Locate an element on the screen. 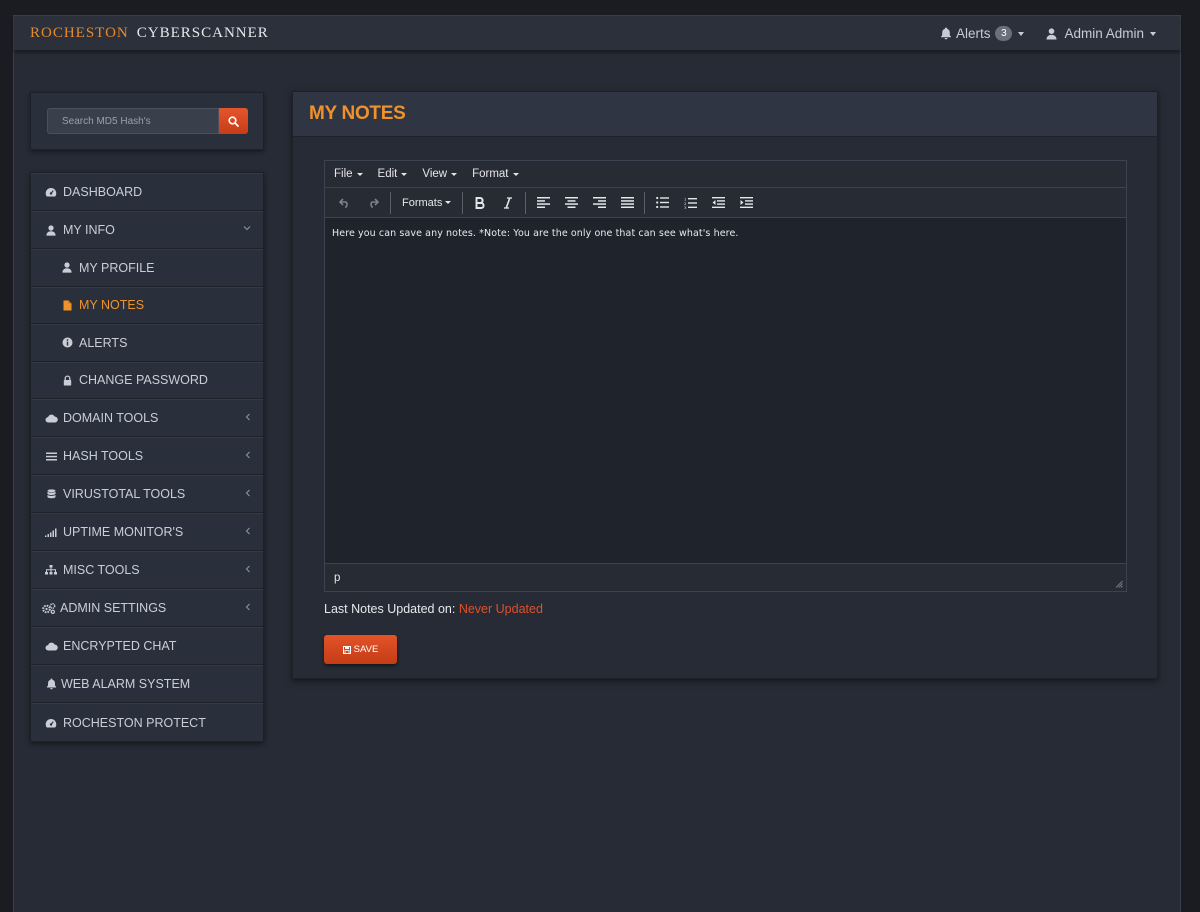  redo-icon is located at coordinates (374, 202).